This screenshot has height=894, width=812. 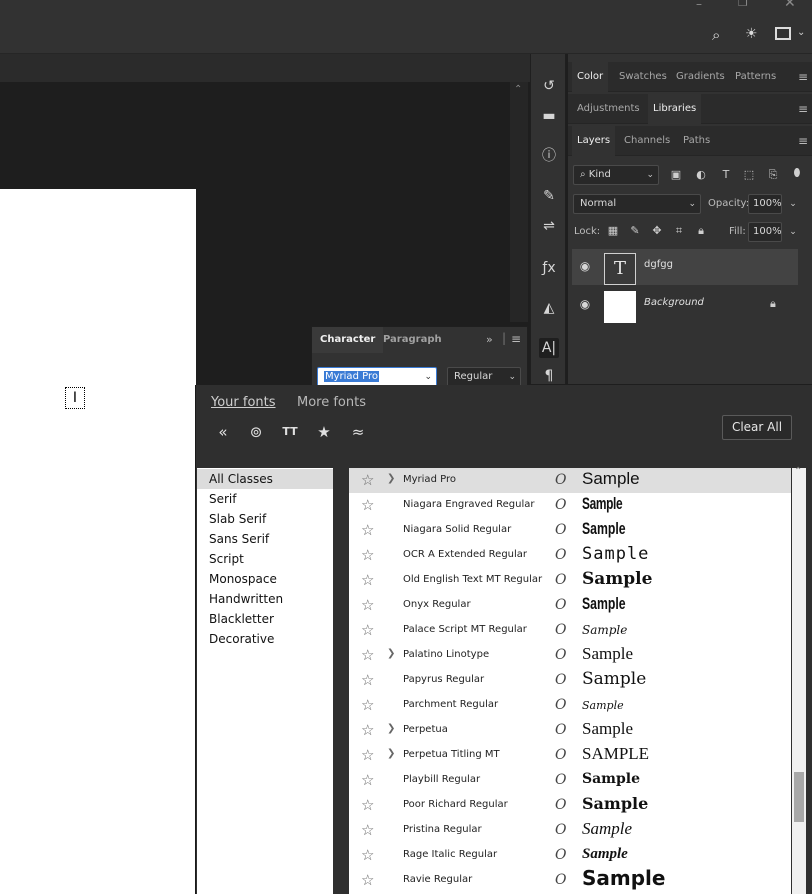 I want to click on filter-toggle-icon: ⬮, so click(x=797, y=173).